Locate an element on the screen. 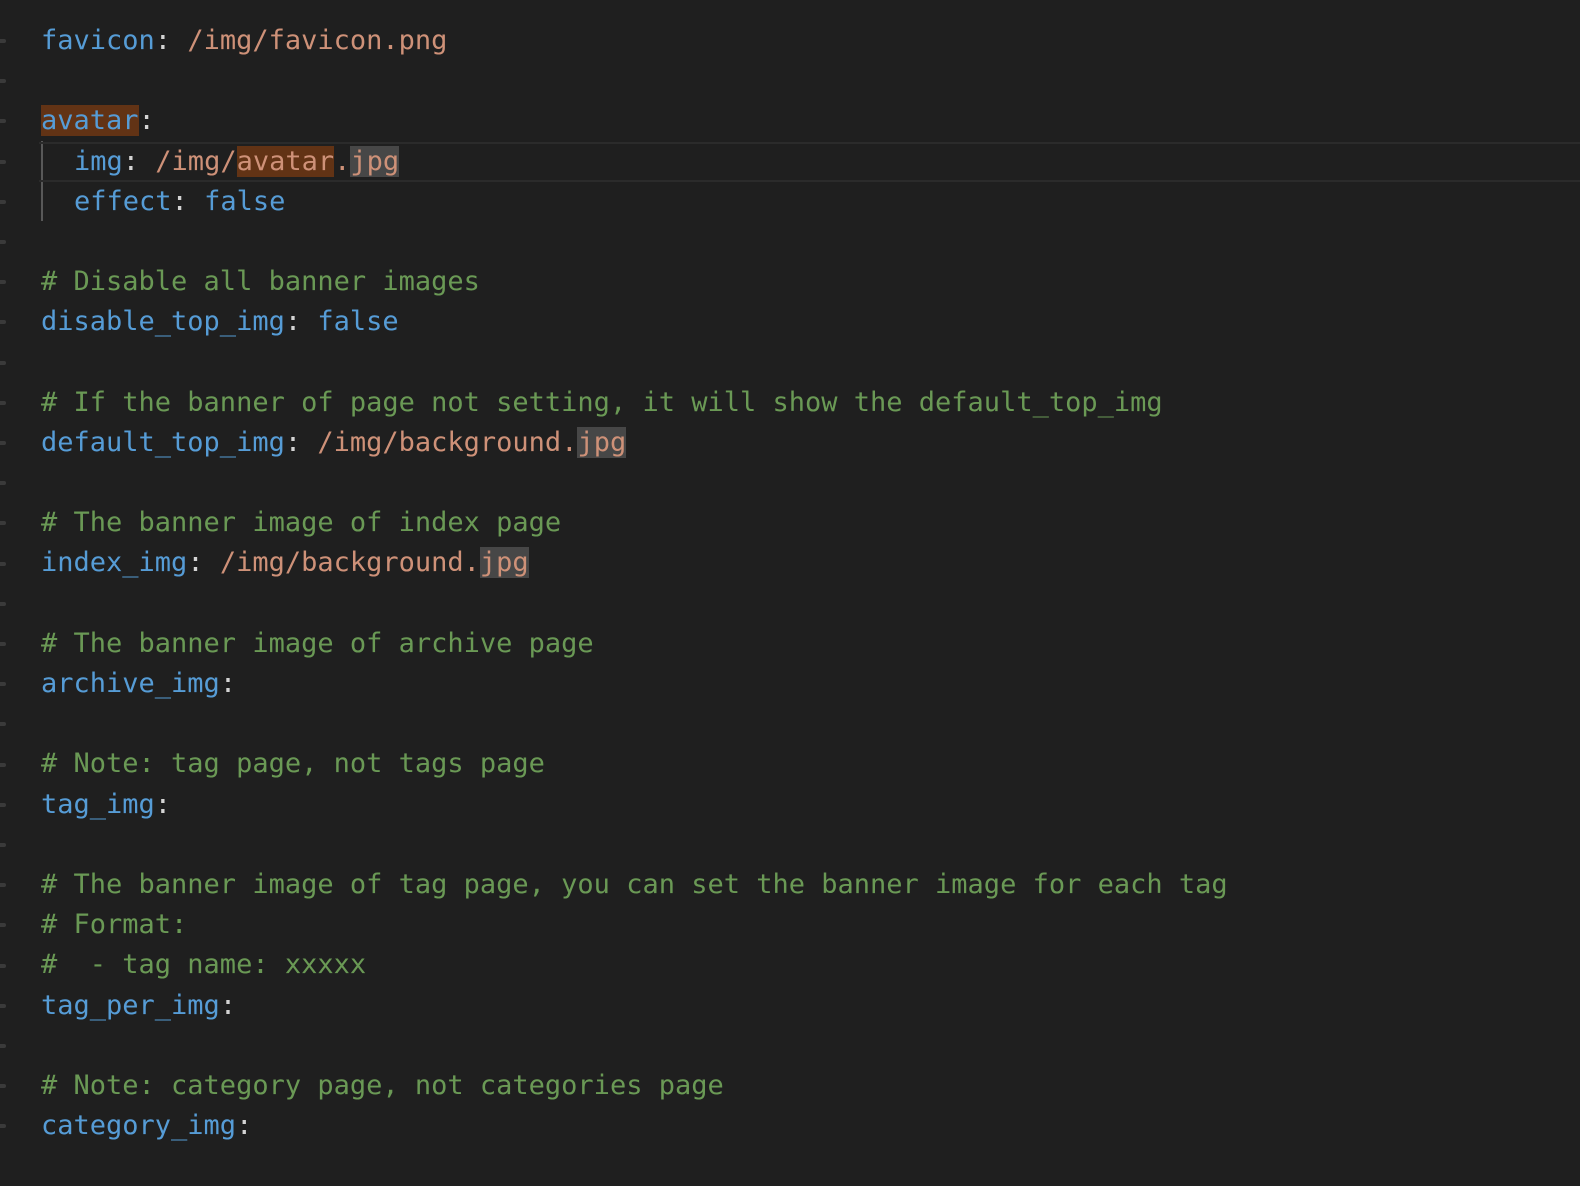 This screenshot has height=1186, width=1580. code-line-index-img: index_img: /img/background.jpg is located at coordinates (810, 563).